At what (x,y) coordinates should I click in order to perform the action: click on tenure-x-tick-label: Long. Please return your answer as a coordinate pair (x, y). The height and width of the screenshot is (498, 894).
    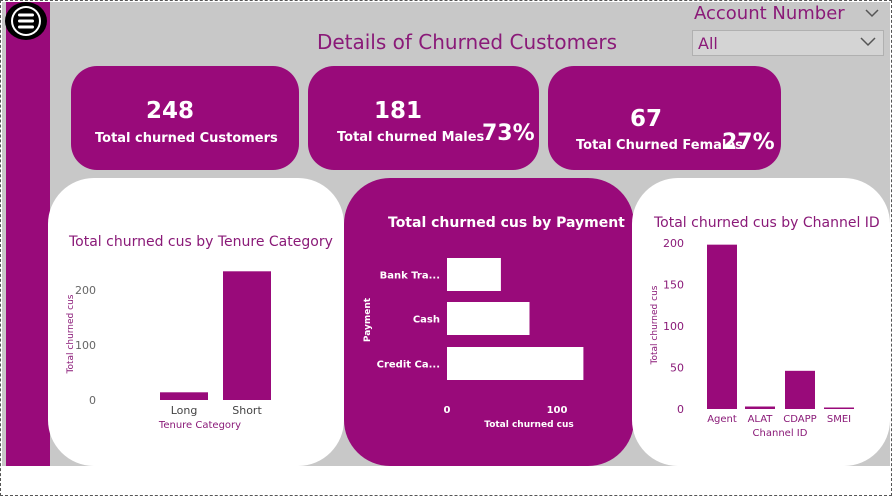
    Looking at the image, I should click on (184, 410).